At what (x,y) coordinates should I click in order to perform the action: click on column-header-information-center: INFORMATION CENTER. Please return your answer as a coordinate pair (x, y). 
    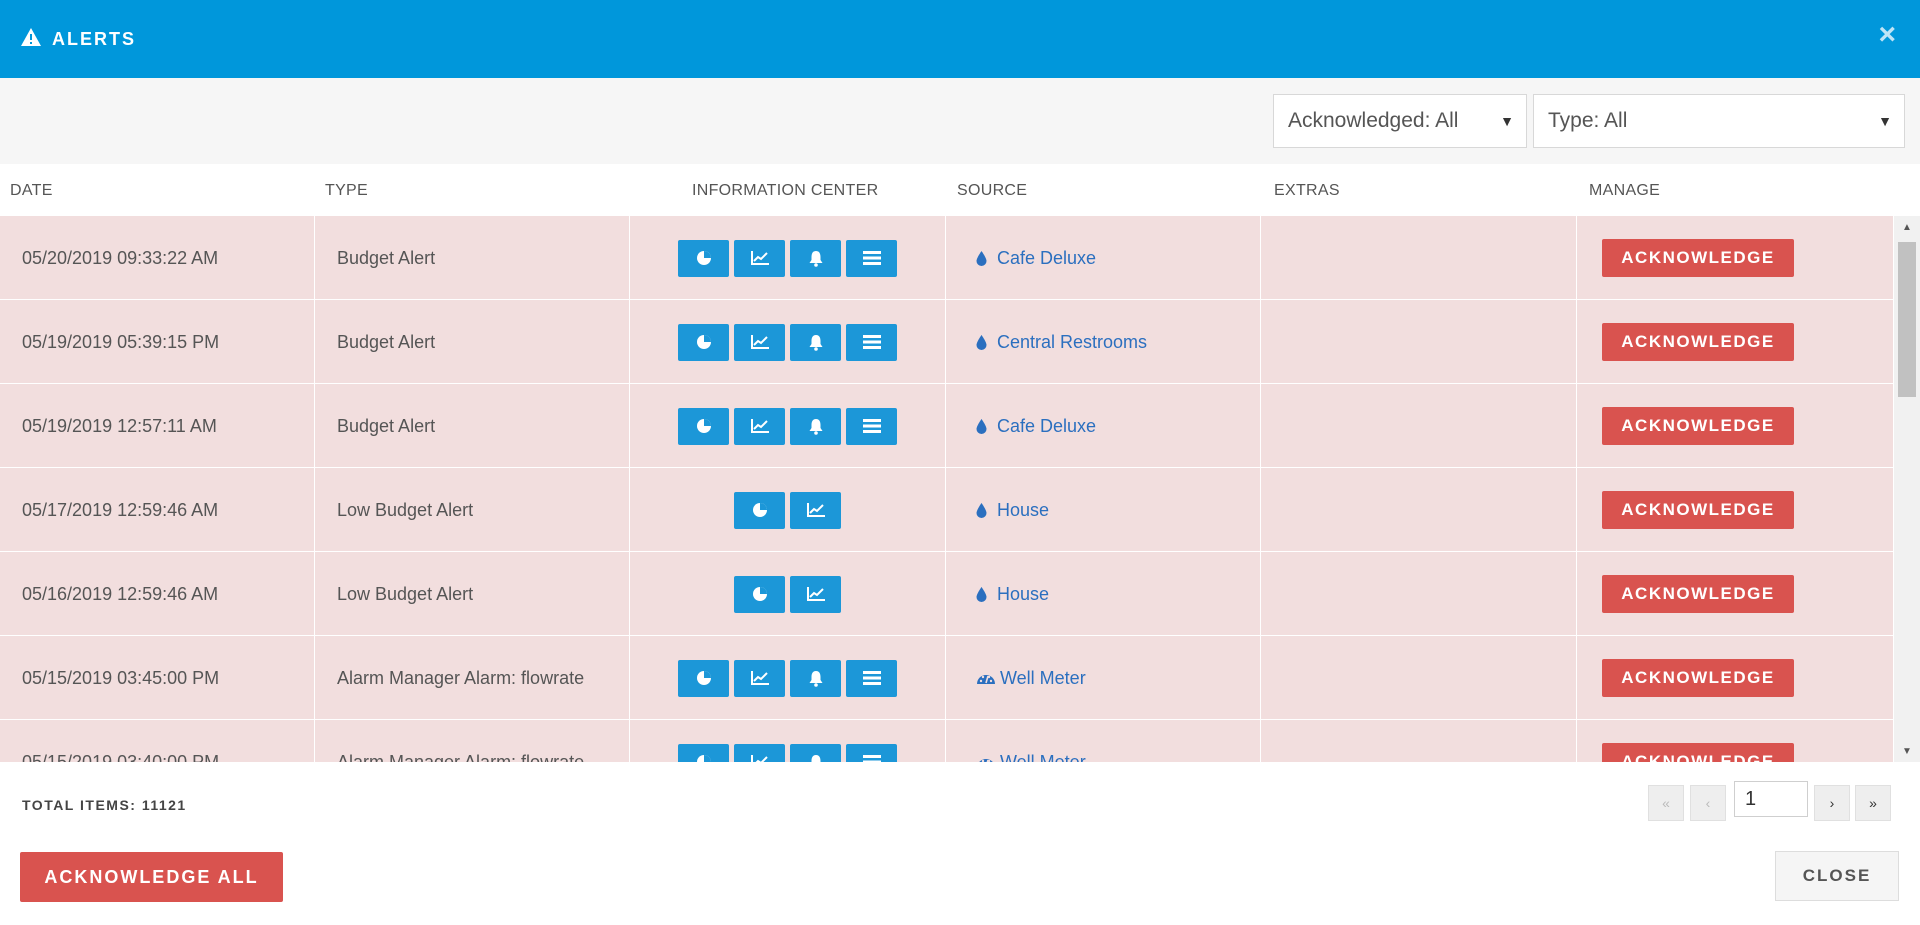
    Looking at the image, I should click on (785, 190).